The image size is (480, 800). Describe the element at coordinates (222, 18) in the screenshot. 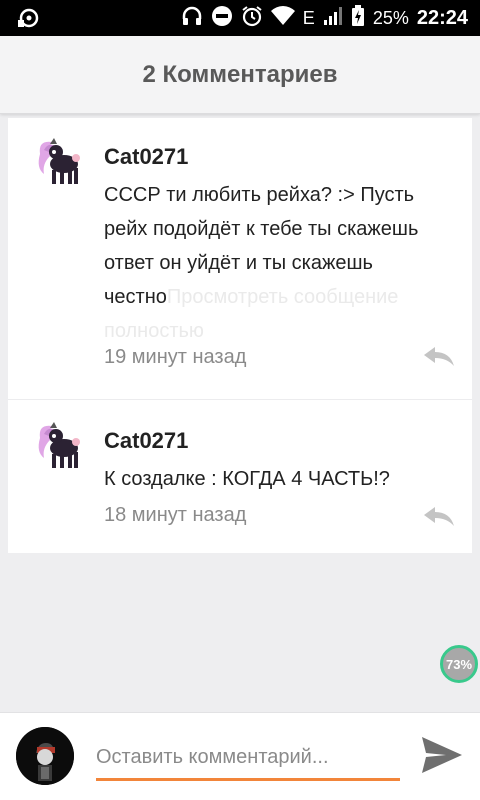

I see `do-not-disturb-icon` at that location.